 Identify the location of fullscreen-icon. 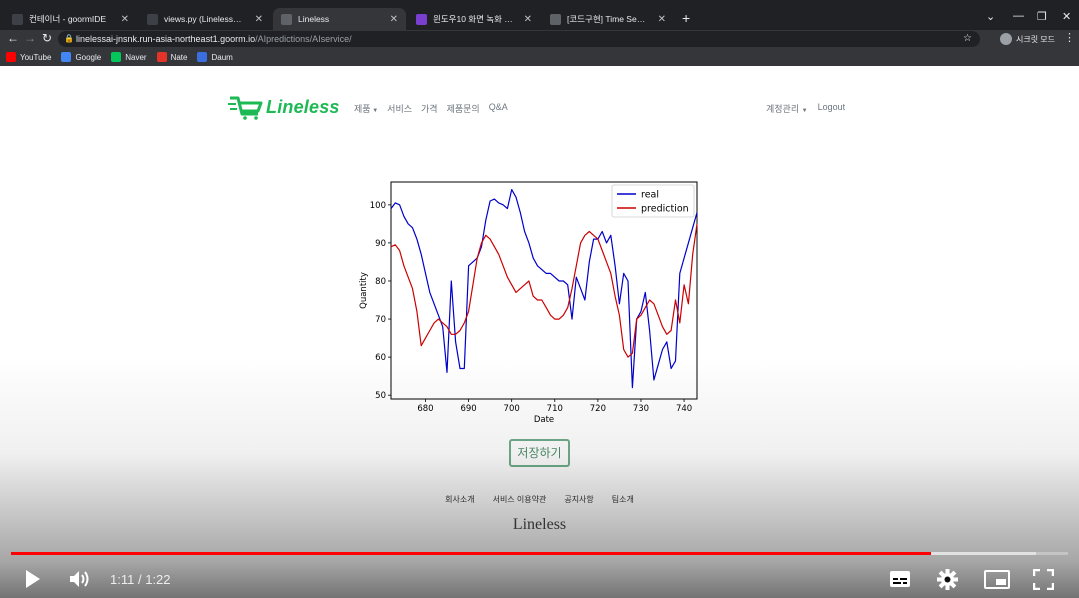
(1043, 579).